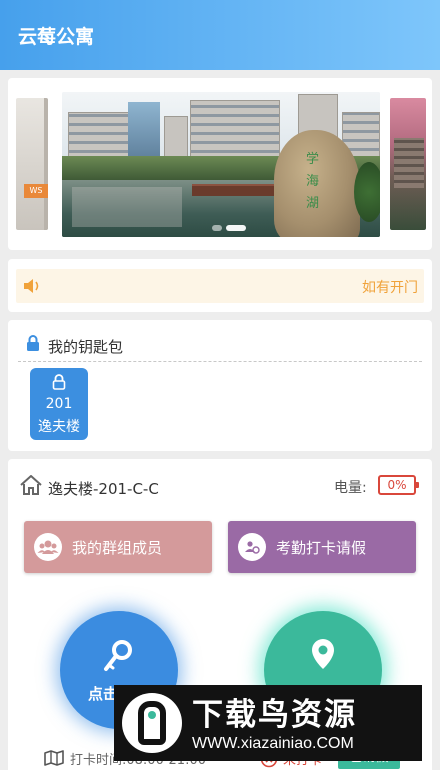 The width and height of the screenshot is (440, 770). Describe the element at coordinates (103, 489) in the screenshot. I see `room-title: 逸夫楼-201-C-C` at that location.